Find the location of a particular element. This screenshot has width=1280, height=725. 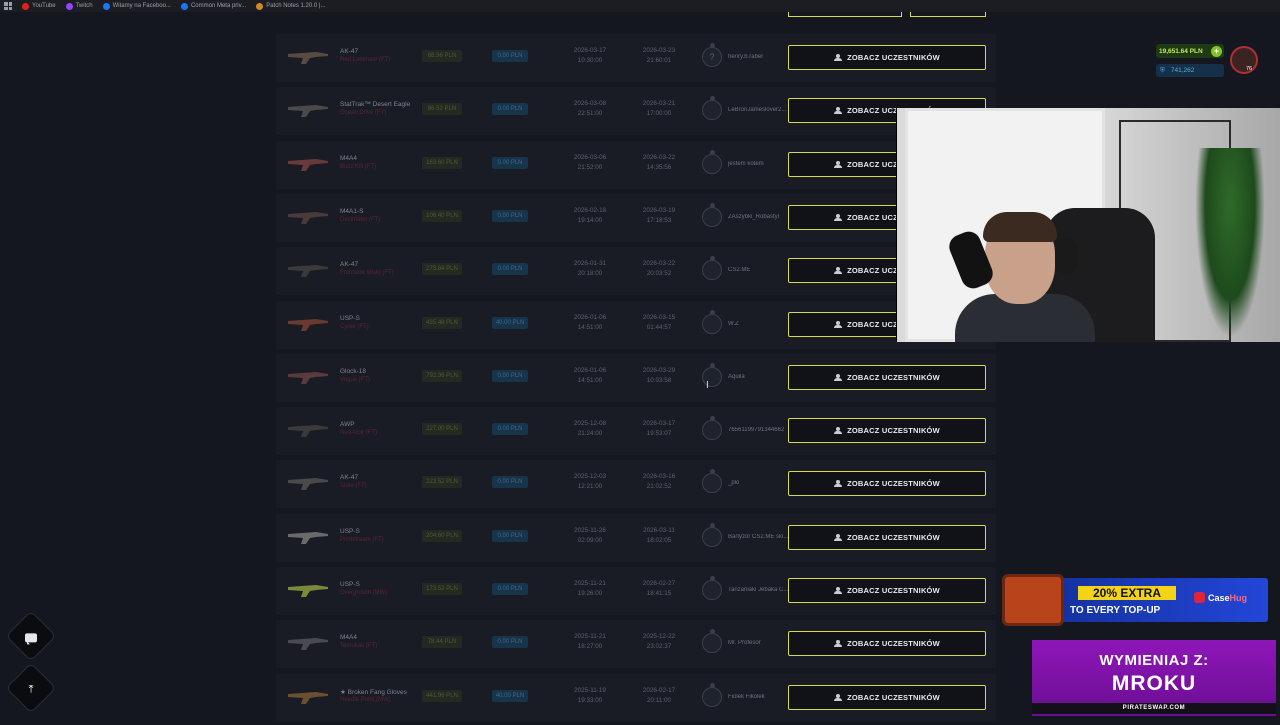

start-date-time: 14:51:00 is located at coordinates (590, 380).